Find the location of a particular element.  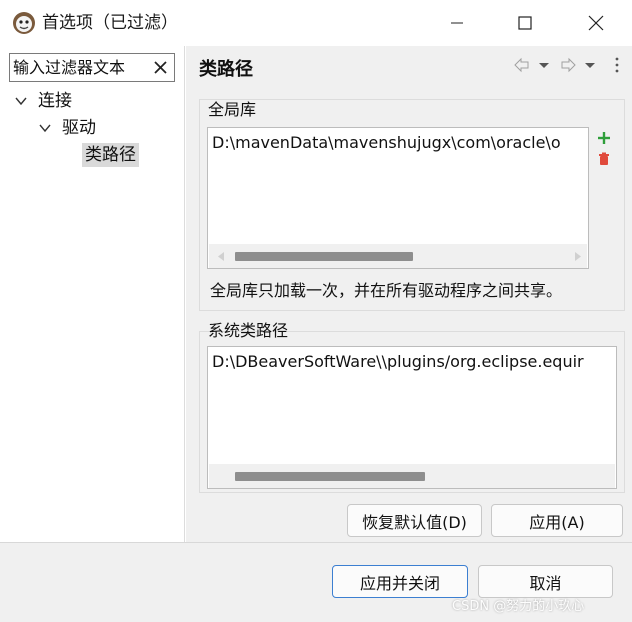

cancel-button: 取消 is located at coordinates (545, 581).